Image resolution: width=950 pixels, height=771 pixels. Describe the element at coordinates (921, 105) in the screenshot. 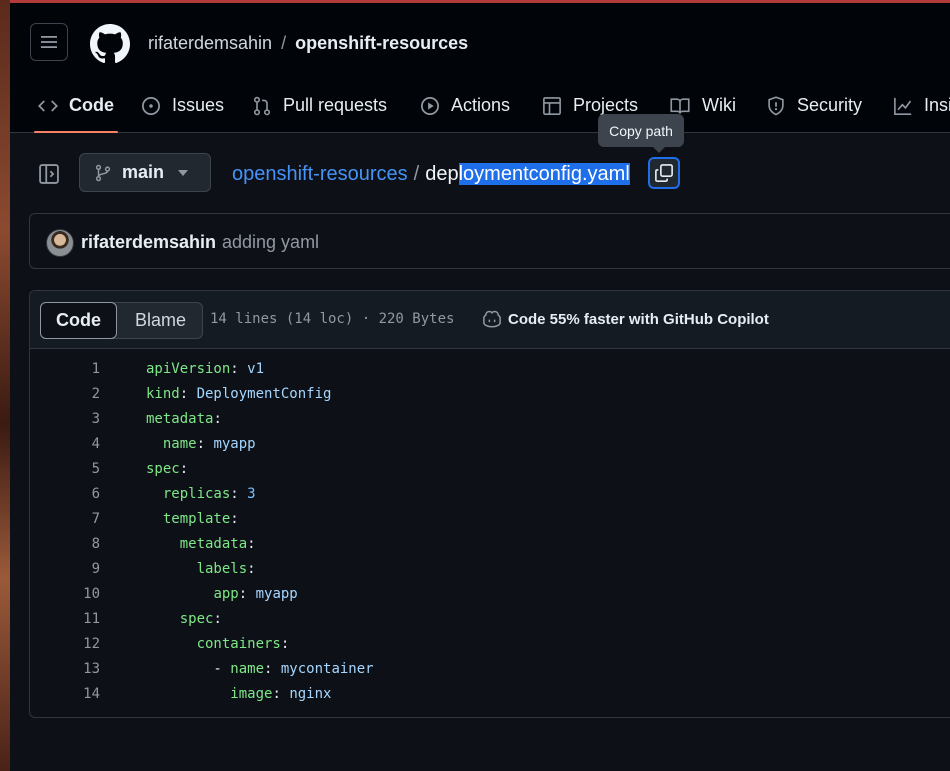

I see `tab-insights: Insi` at that location.